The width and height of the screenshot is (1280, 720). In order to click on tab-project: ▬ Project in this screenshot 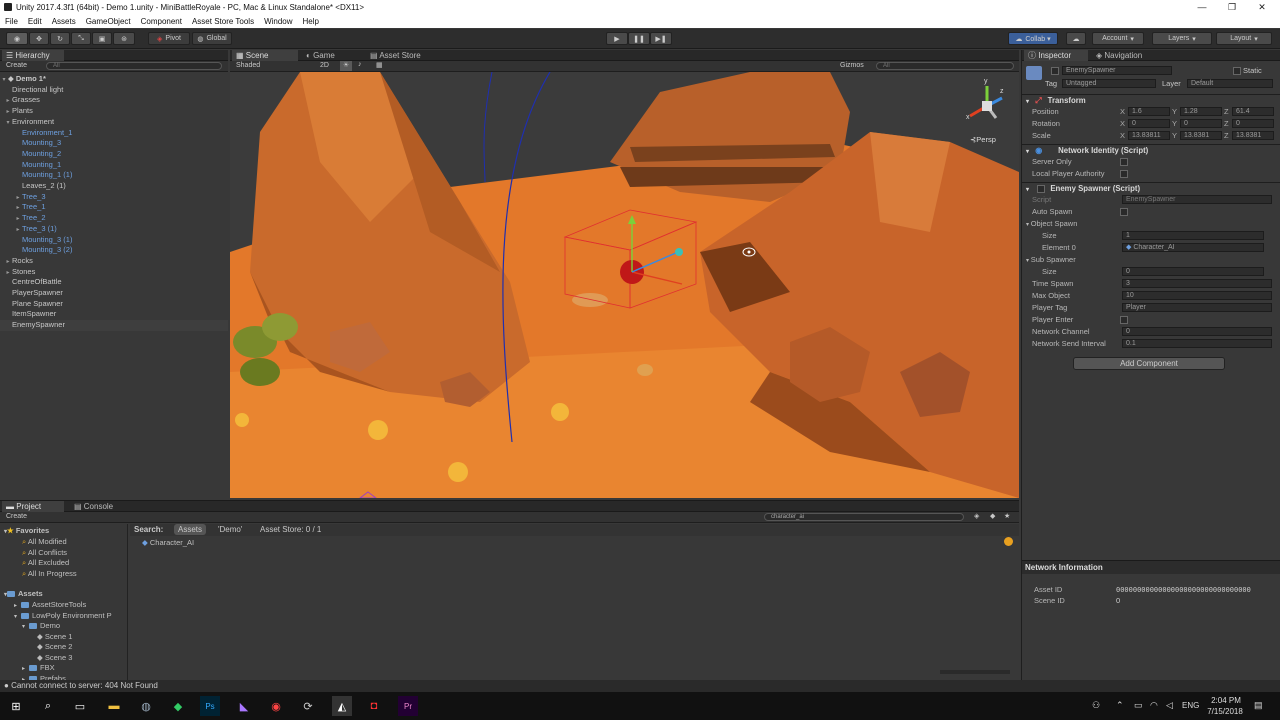, I will do `click(33, 506)`.